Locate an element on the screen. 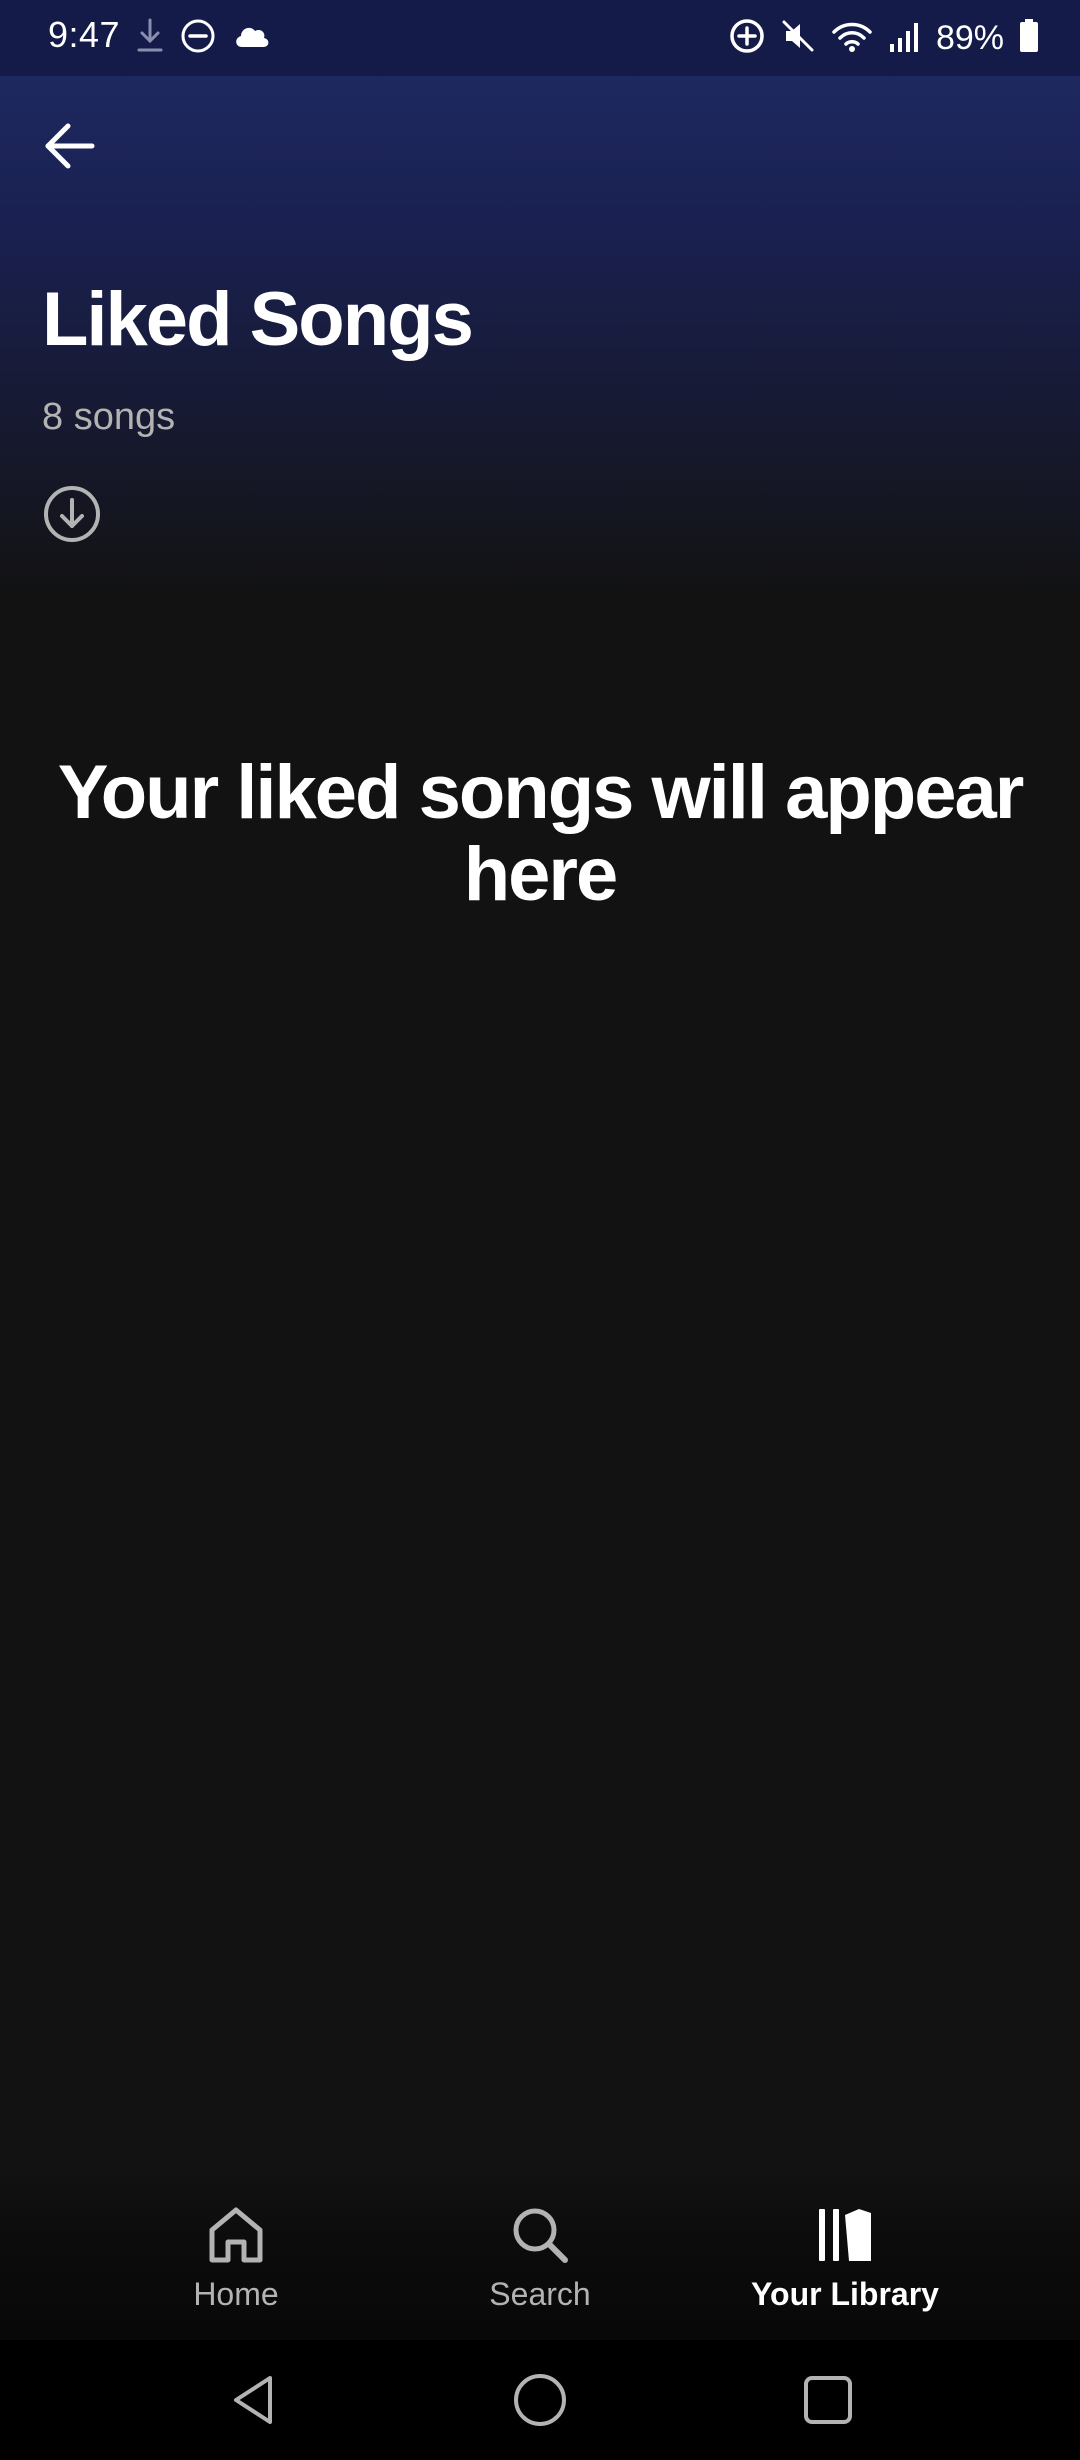 The image size is (1080, 2460). nav-item-home: Home is located at coordinates (236, 2256).